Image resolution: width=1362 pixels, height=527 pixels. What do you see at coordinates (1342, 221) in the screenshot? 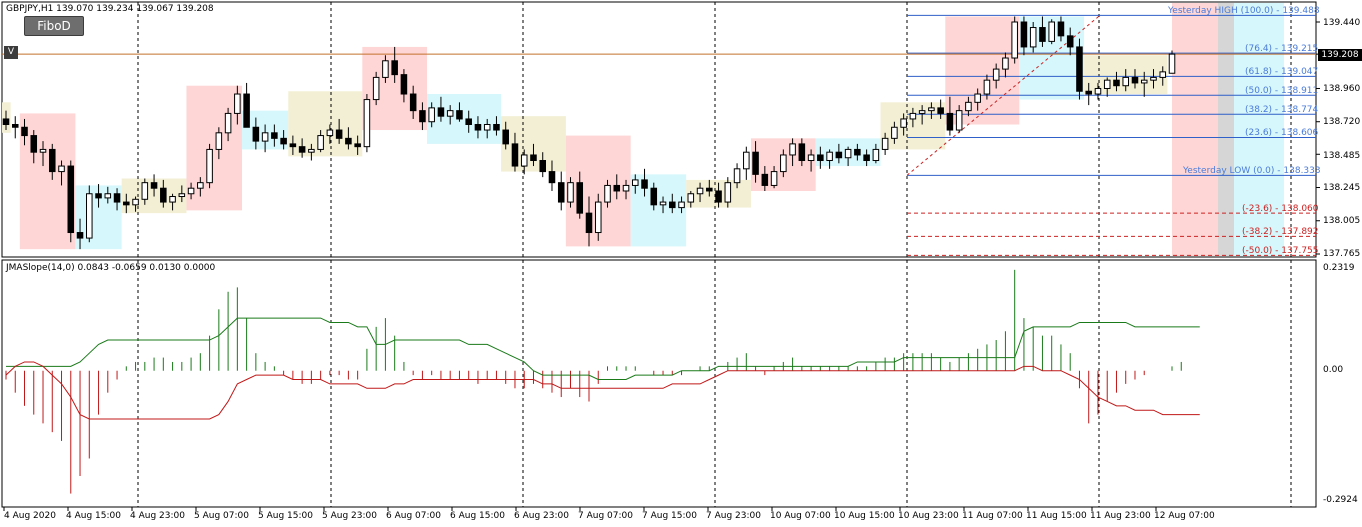
I see `price-tick: 138.005` at bounding box center [1342, 221].